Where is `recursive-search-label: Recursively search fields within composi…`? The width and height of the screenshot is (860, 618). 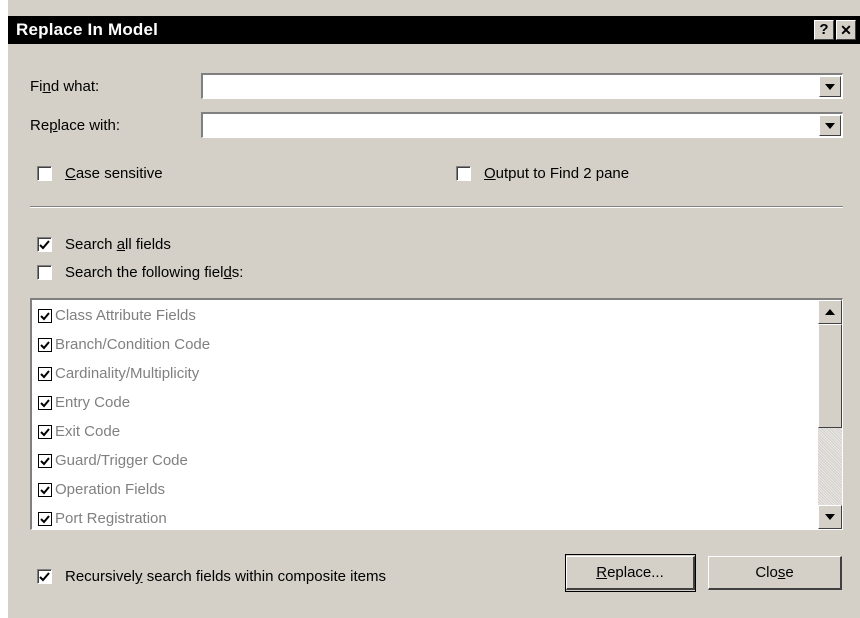 recursive-search-label: Recursively search fields within composi… is located at coordinates (225, 576).